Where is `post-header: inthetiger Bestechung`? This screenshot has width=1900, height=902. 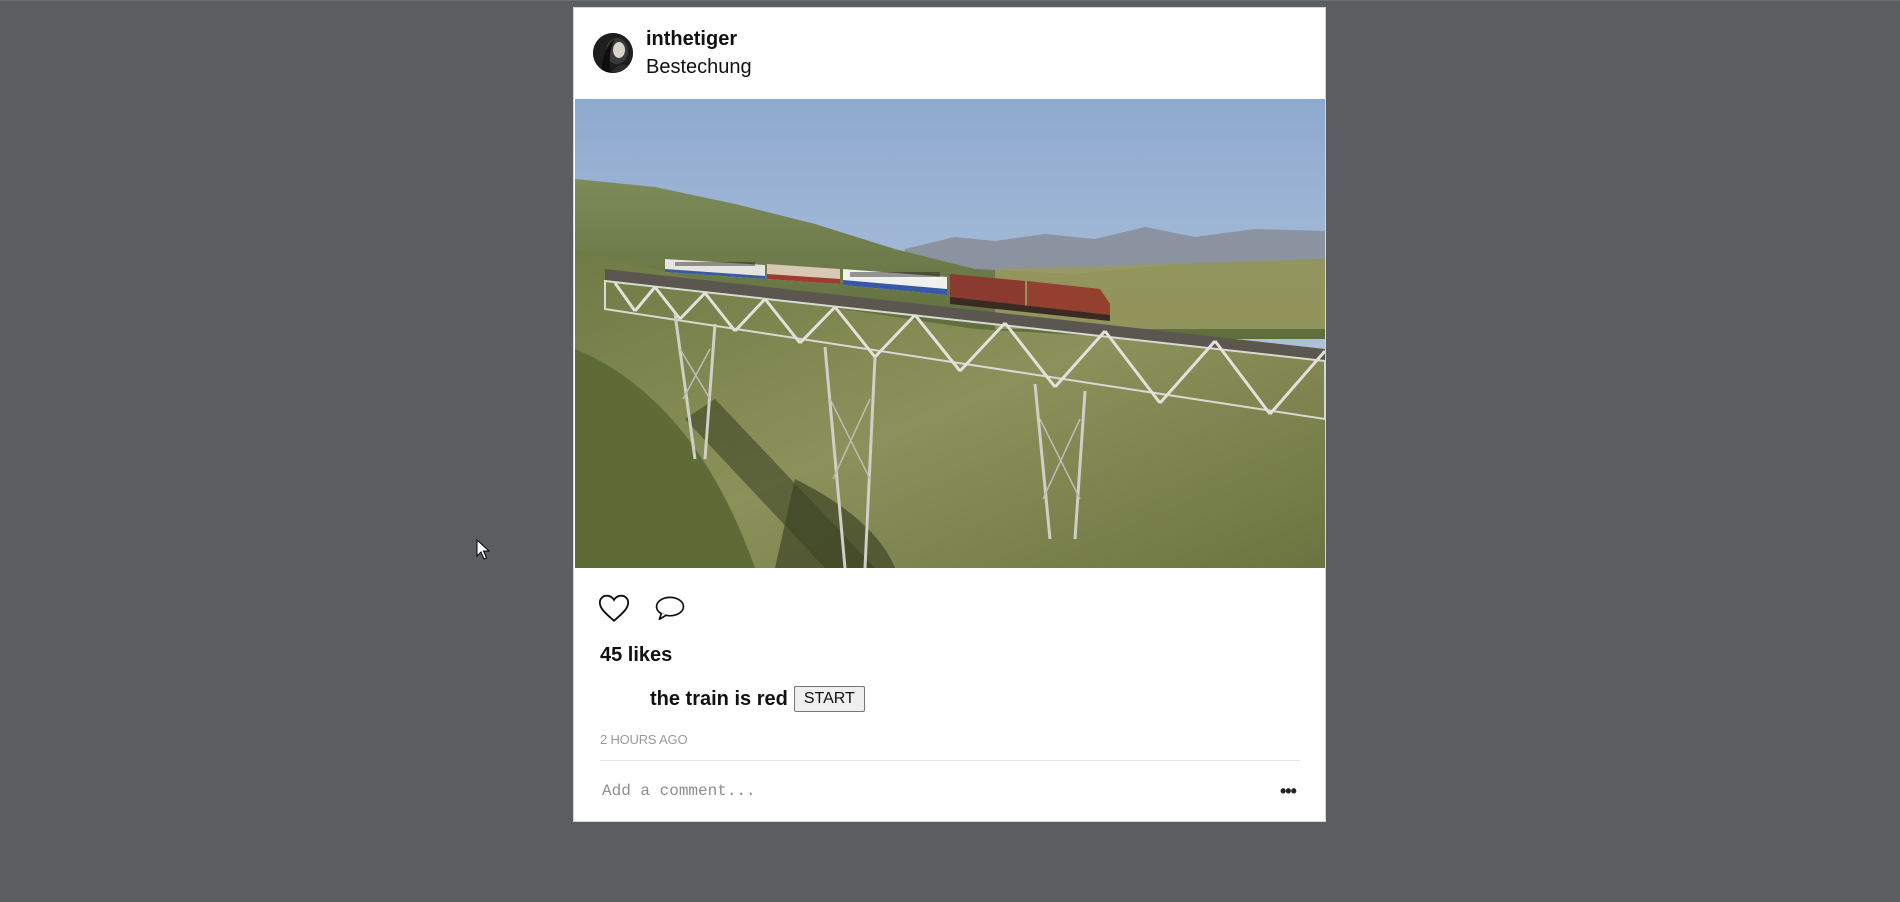
post-header: inthetiger Bestechung is located at coordinates (949, 53).